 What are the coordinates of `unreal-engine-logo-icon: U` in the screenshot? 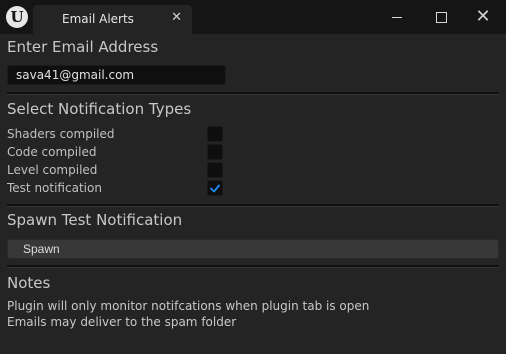 It's located at (17, 17).